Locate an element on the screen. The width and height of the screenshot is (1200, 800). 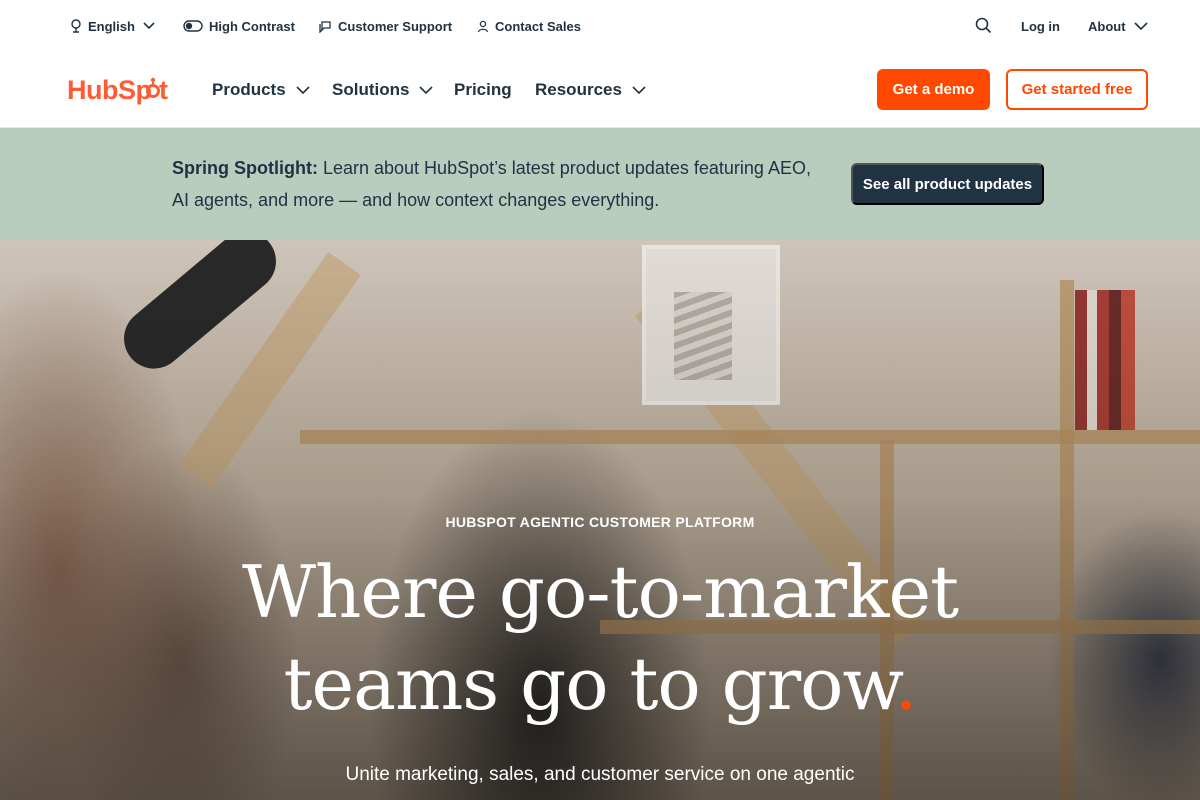
hero-headline-line1: Where go-to-market is located at coordinates (600, 592).